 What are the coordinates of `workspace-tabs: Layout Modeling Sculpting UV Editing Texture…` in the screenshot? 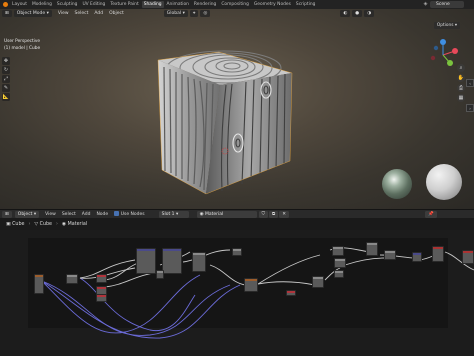 It's located at (164, 4).